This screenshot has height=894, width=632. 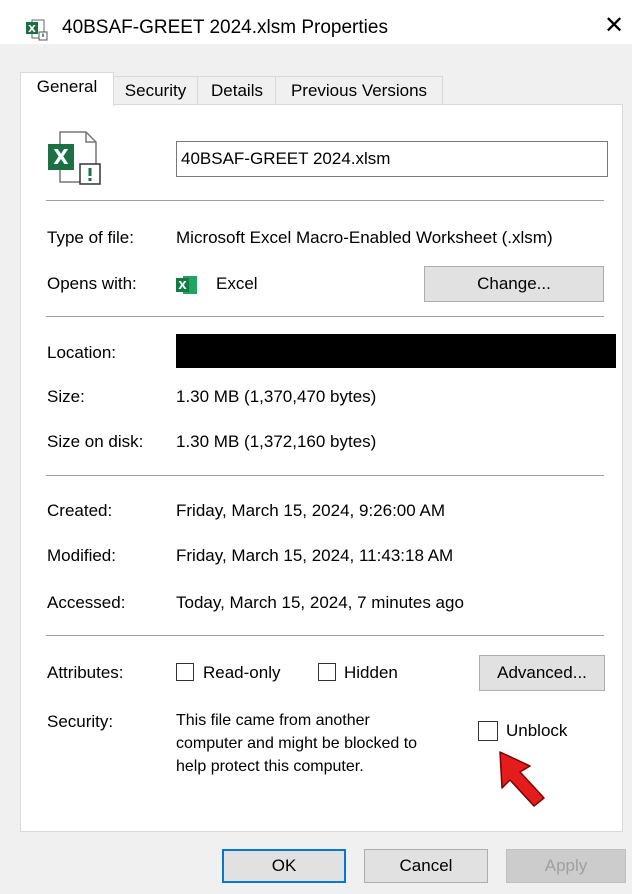 I want to click on apply-button: Apply, so click(x=566, y=866).